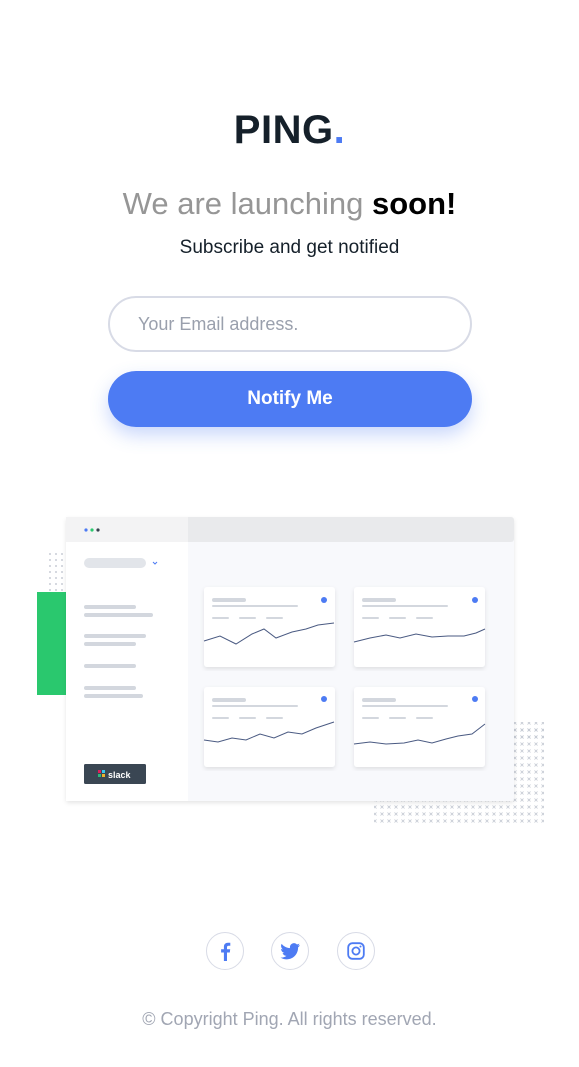  What do you see at coordinates (283, 130) in the screenshot?
I see `brand-name: PING` at bounding box center [283, 130].